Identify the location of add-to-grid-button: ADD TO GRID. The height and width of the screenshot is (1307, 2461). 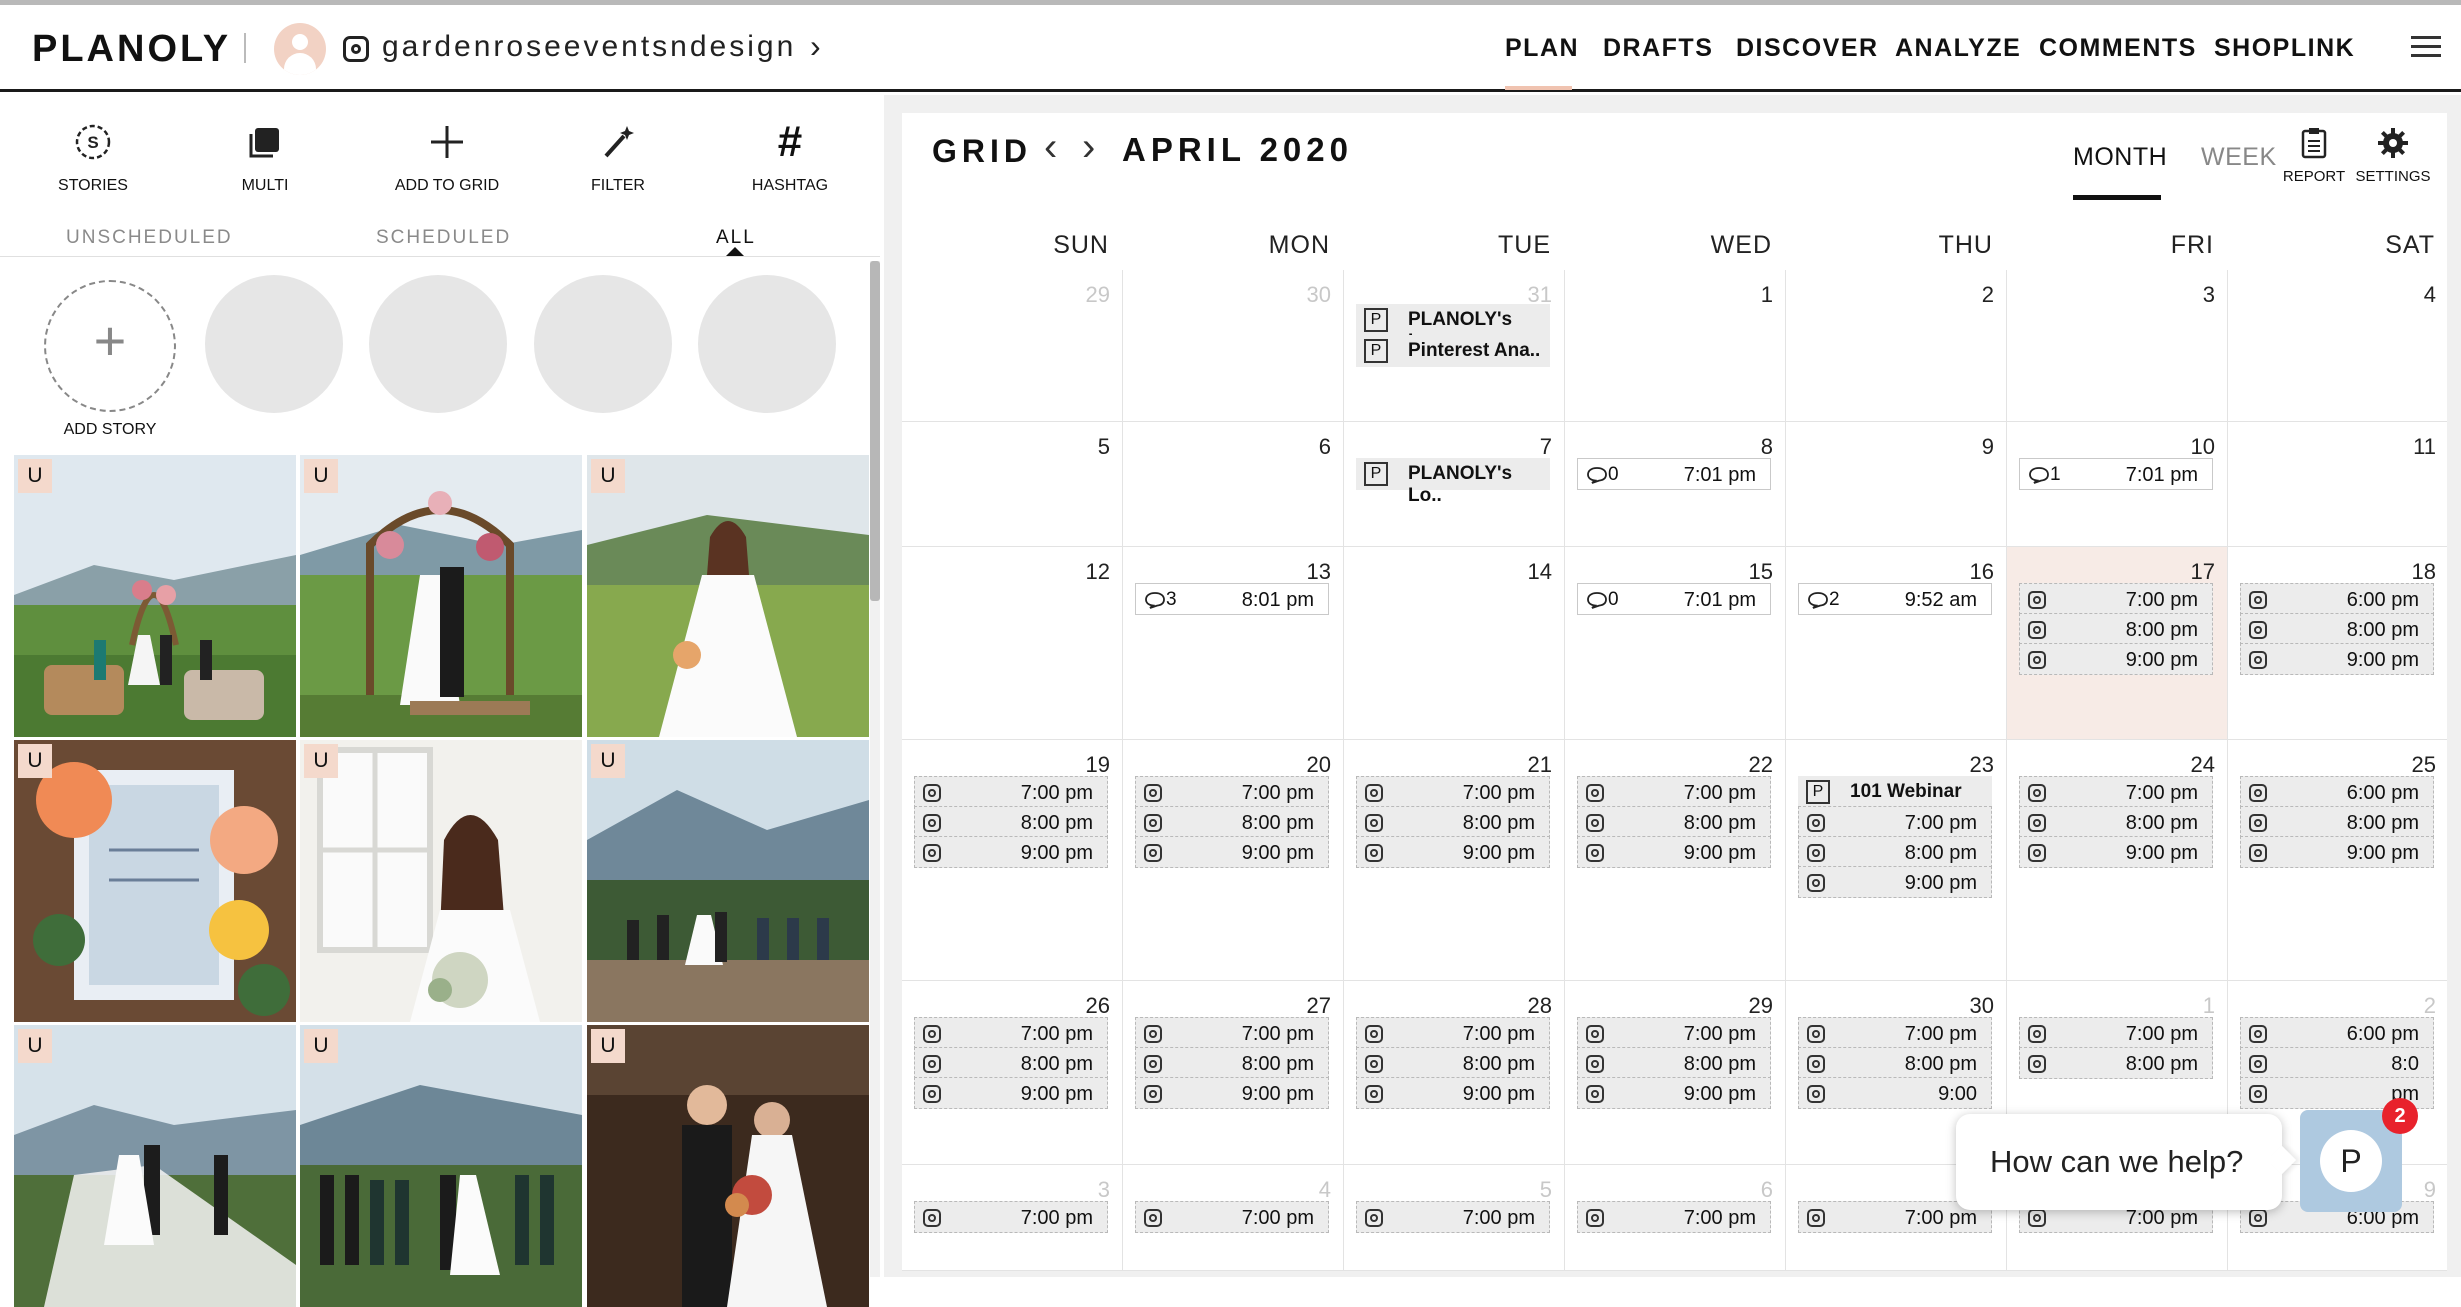
(447, 154).